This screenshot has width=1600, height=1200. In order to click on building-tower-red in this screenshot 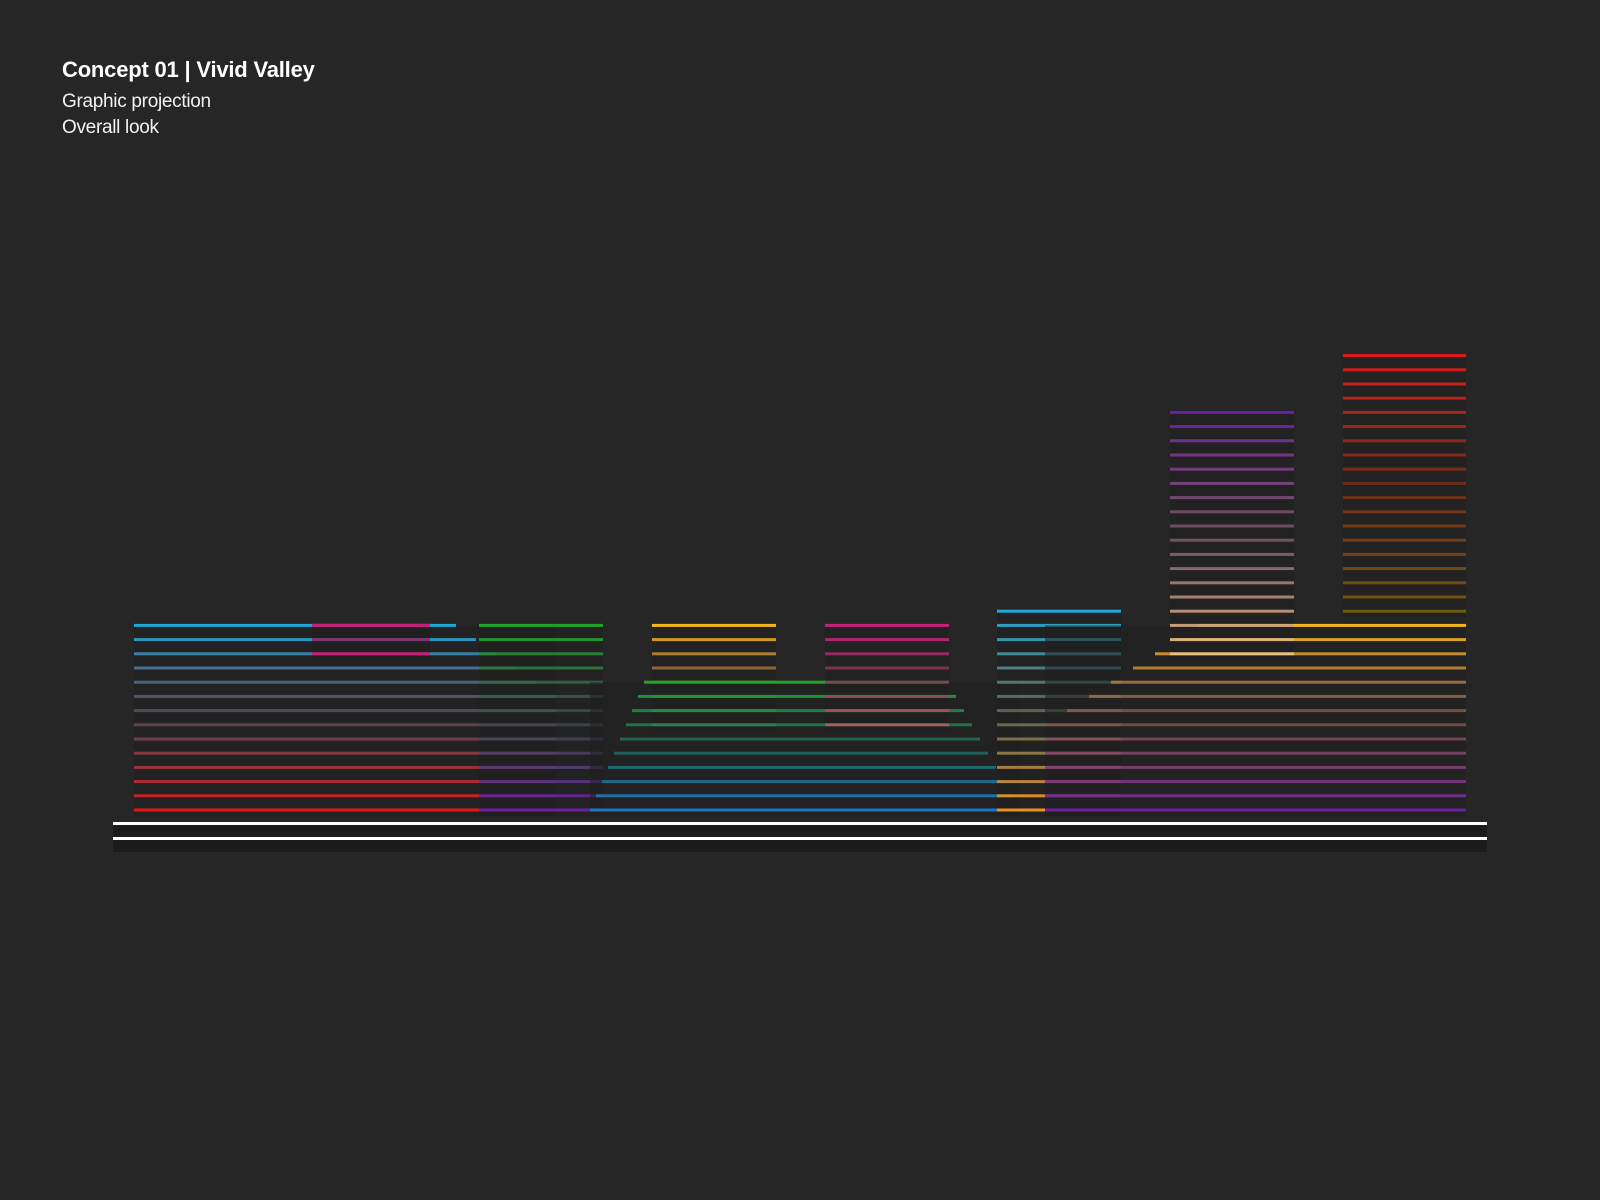, I will do `click(1404, 486)`.